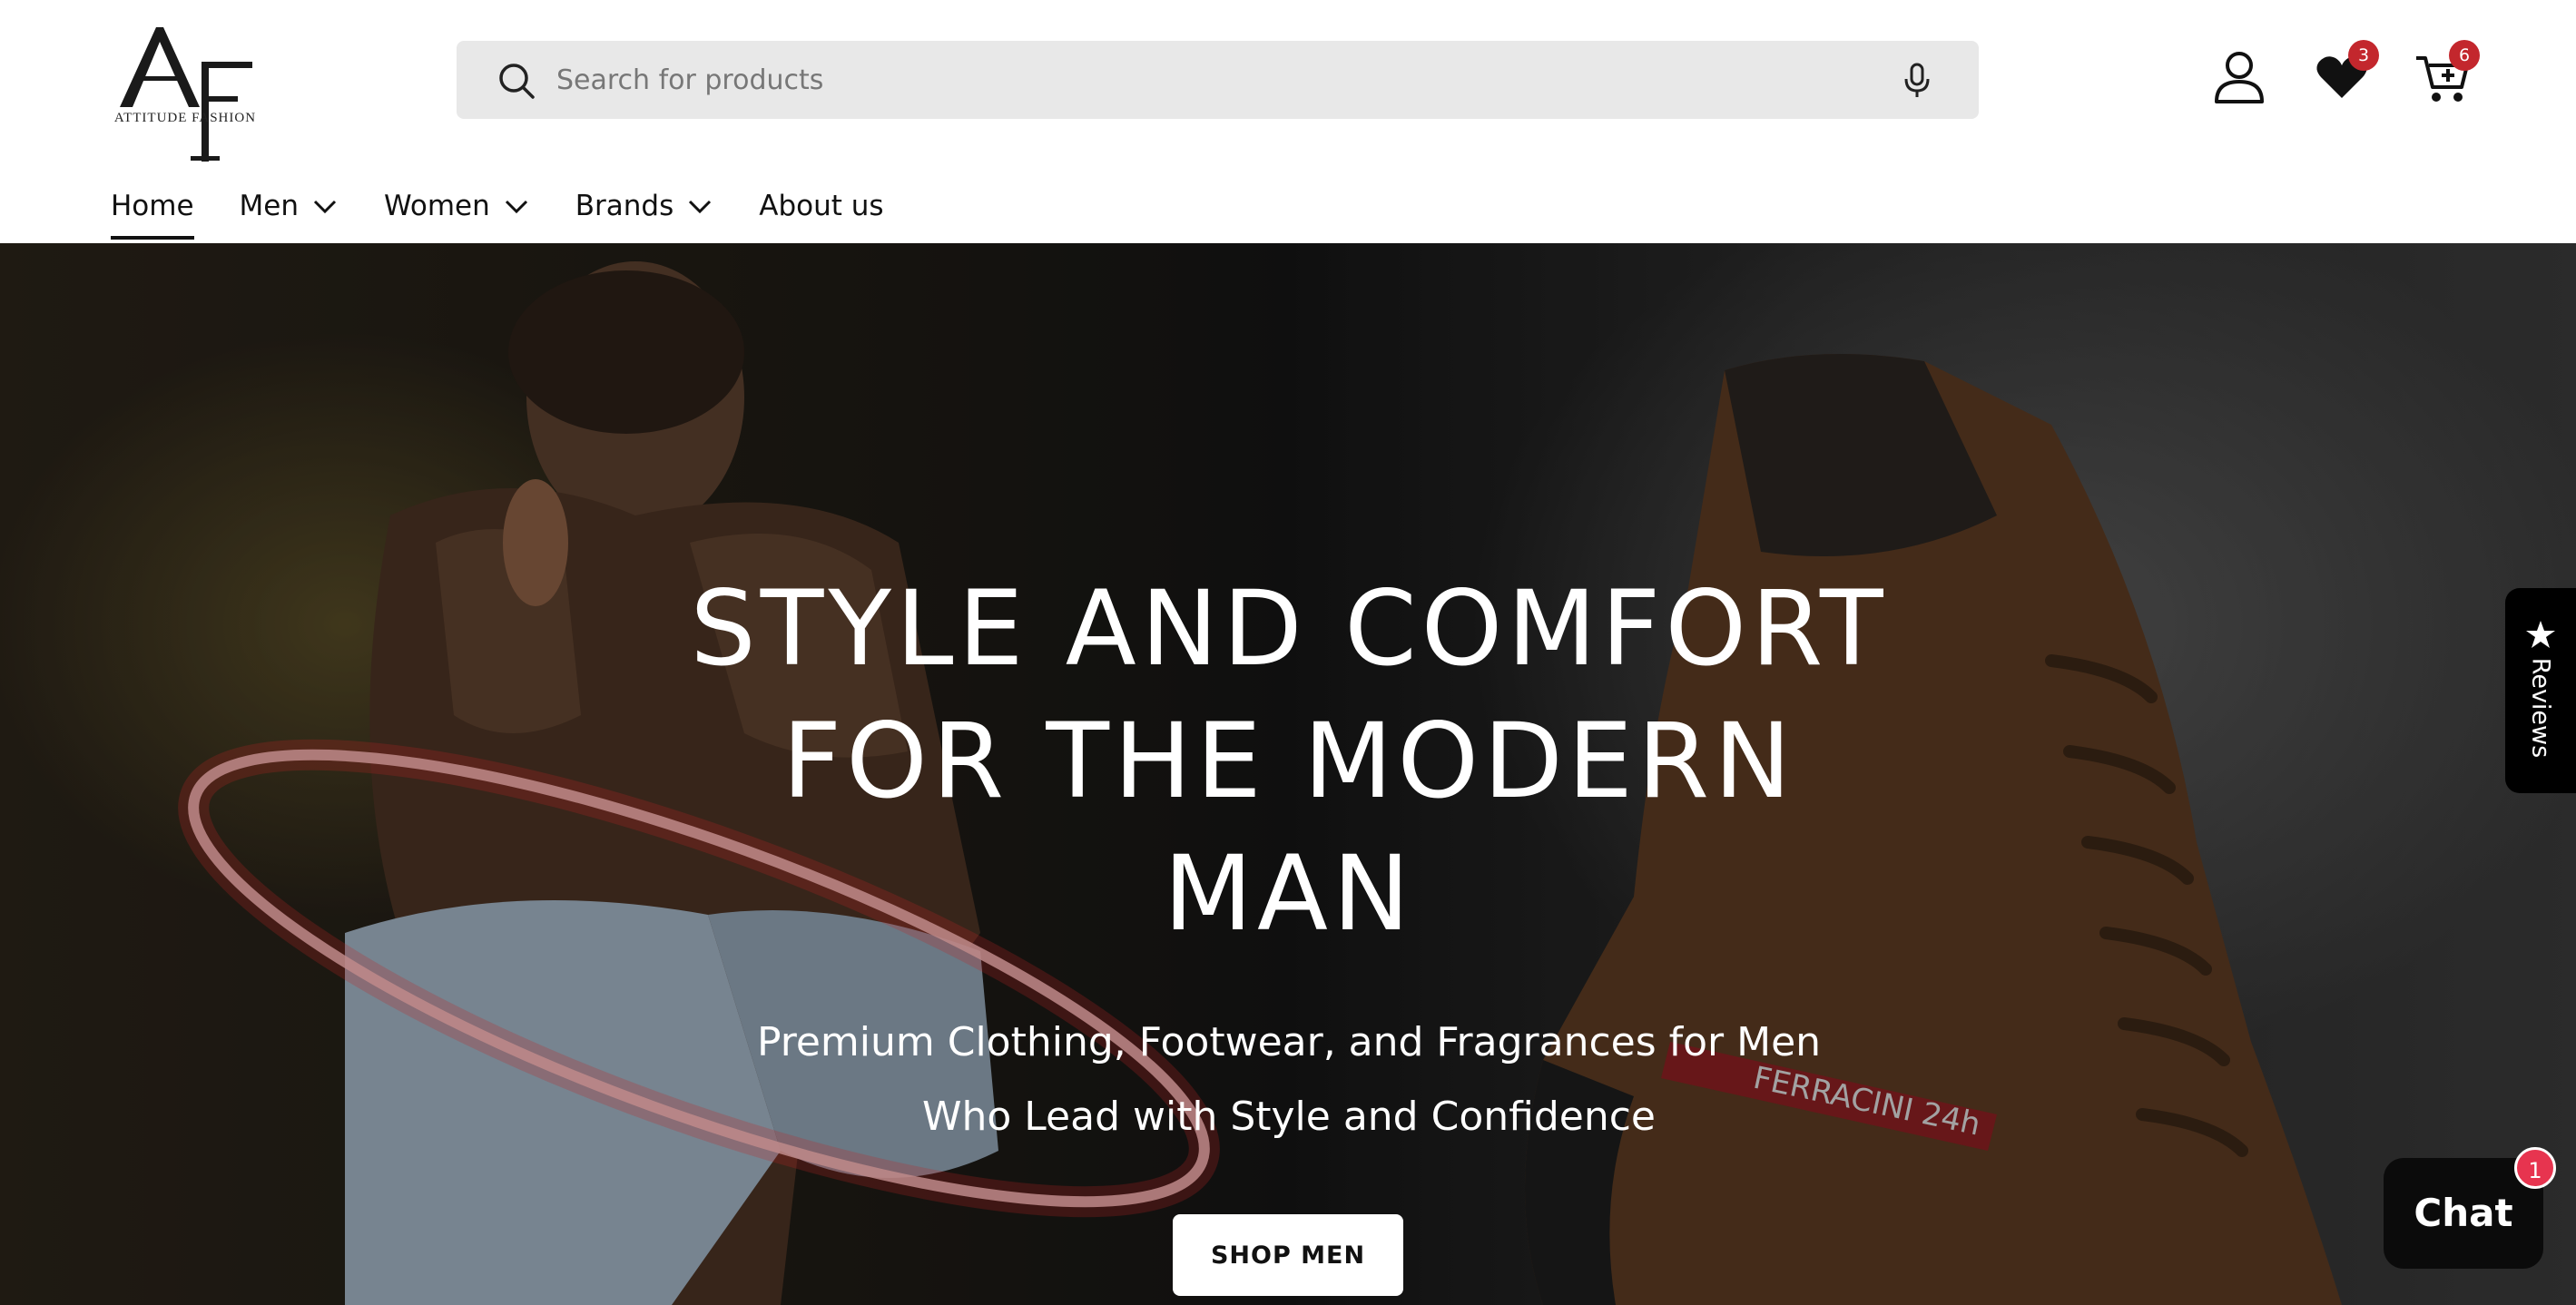  What do you see at coordinates (2470, 1208) in the screenshot?
I see `chat-widget-button: Chat 1` at bounding box center [2470, 1208].